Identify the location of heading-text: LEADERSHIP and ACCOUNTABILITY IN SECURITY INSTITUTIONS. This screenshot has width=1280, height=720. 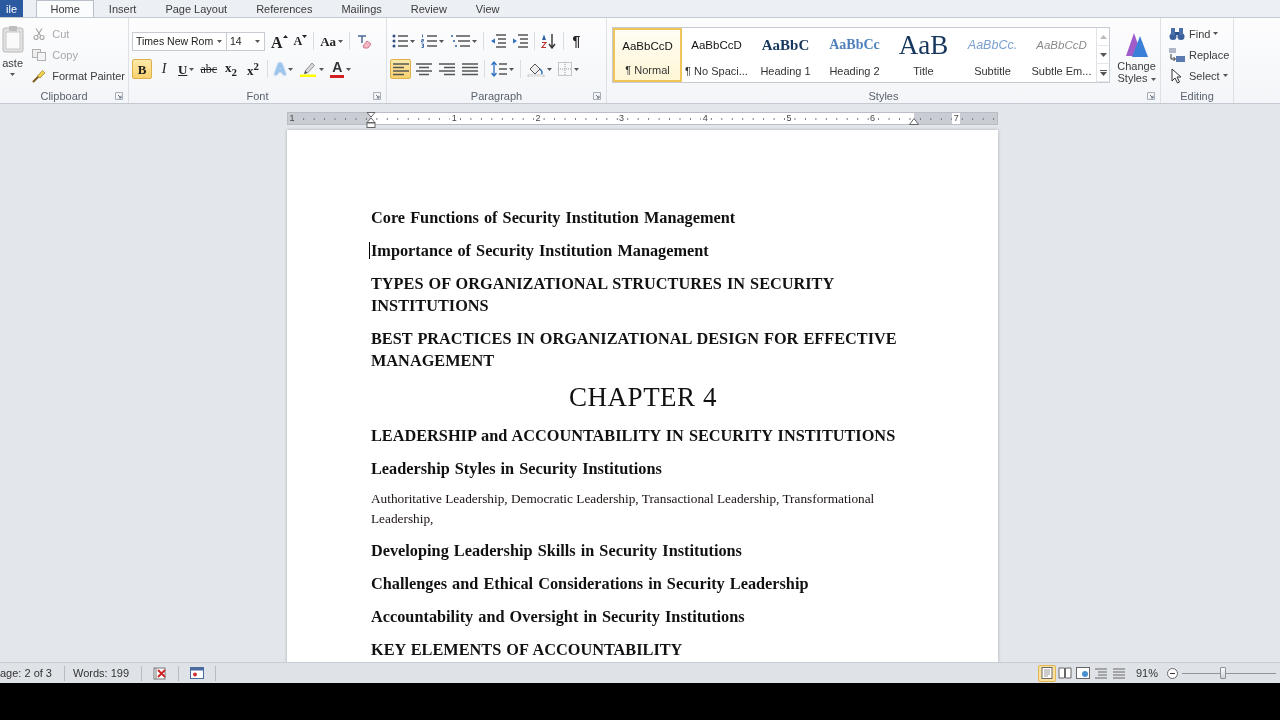
(633, 436).